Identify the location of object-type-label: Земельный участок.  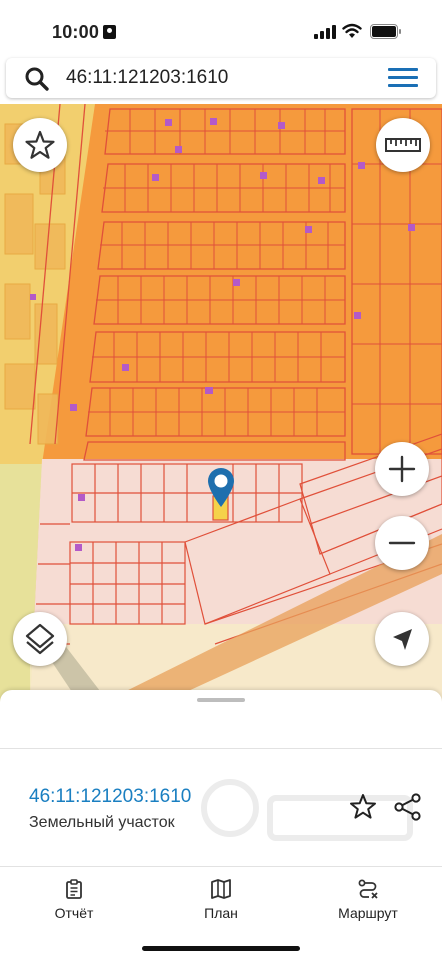
(102, 822).